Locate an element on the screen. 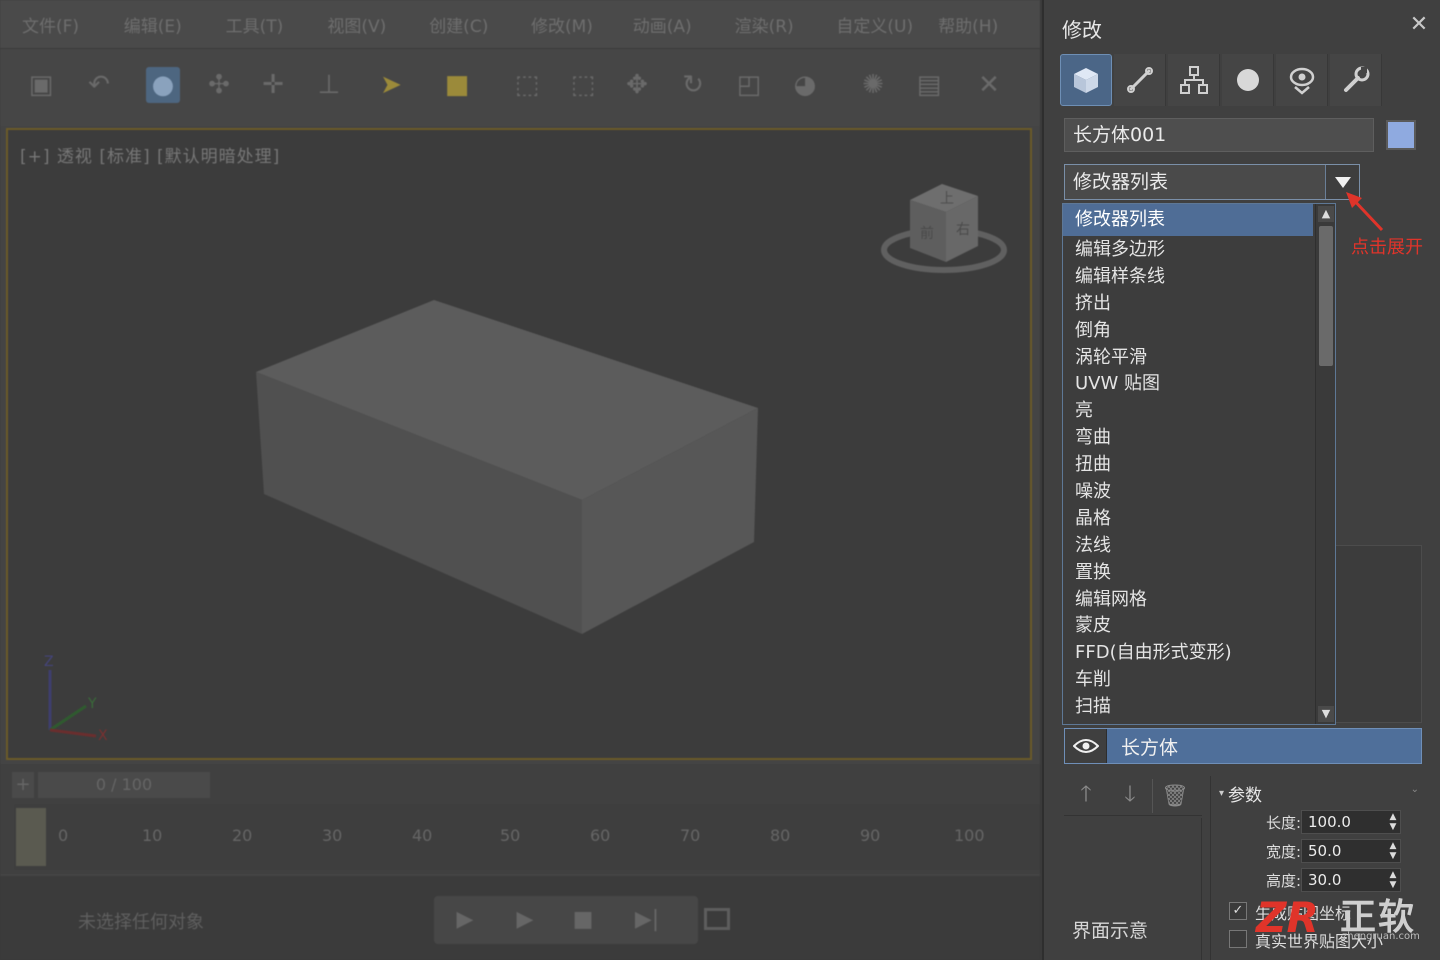 This screenshot has width=1440, height=960. menu-animation: 动画(A) is located at coordinates (684, 24).